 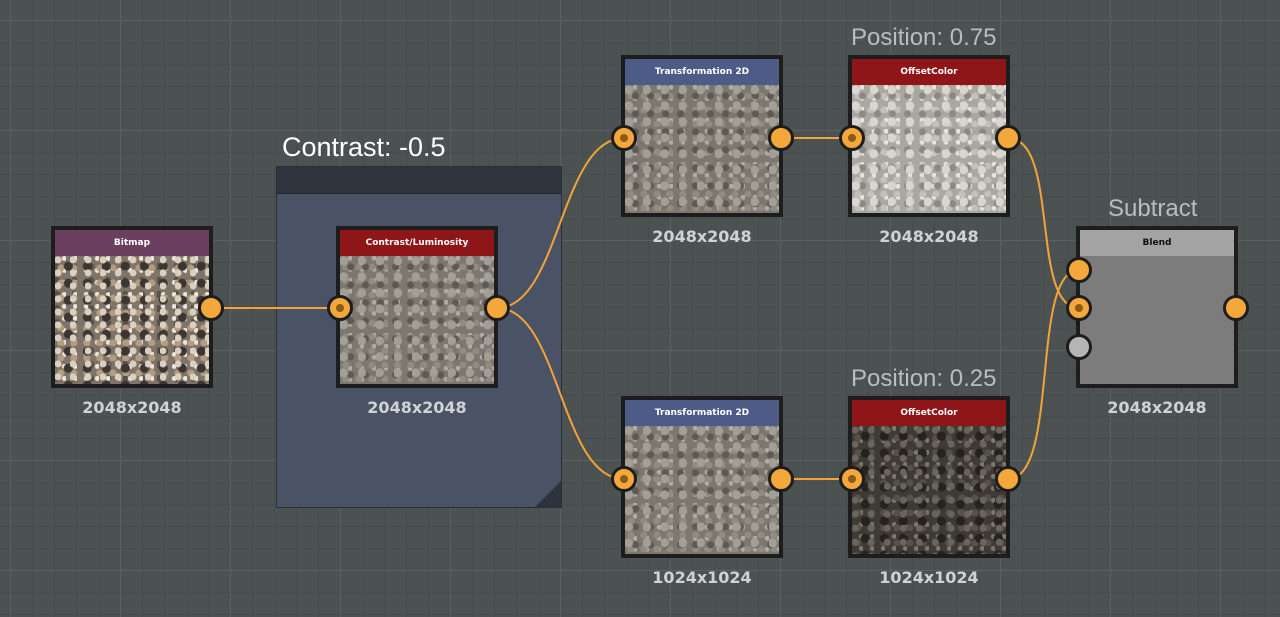 What do you see at coordinates (929, 577) in the screenshot?
I see `offset-bottom-resolution: 1024x1024` at bounding box center [929, 577].